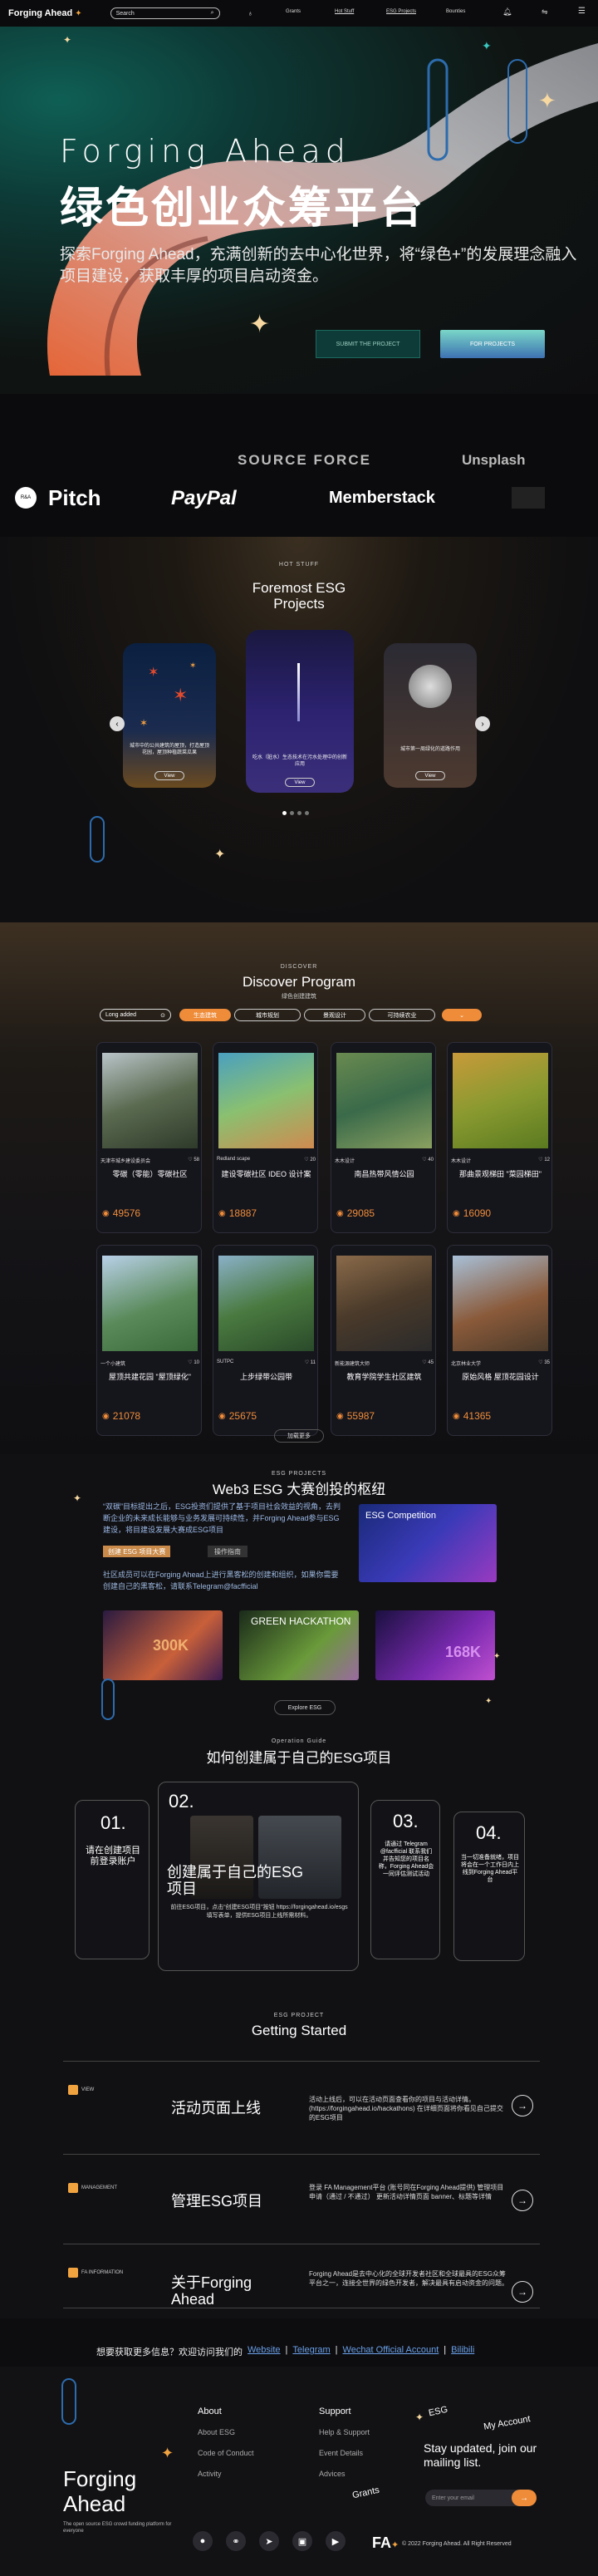  I want to click on youtube-icon: ▶, so click(336, 2541).